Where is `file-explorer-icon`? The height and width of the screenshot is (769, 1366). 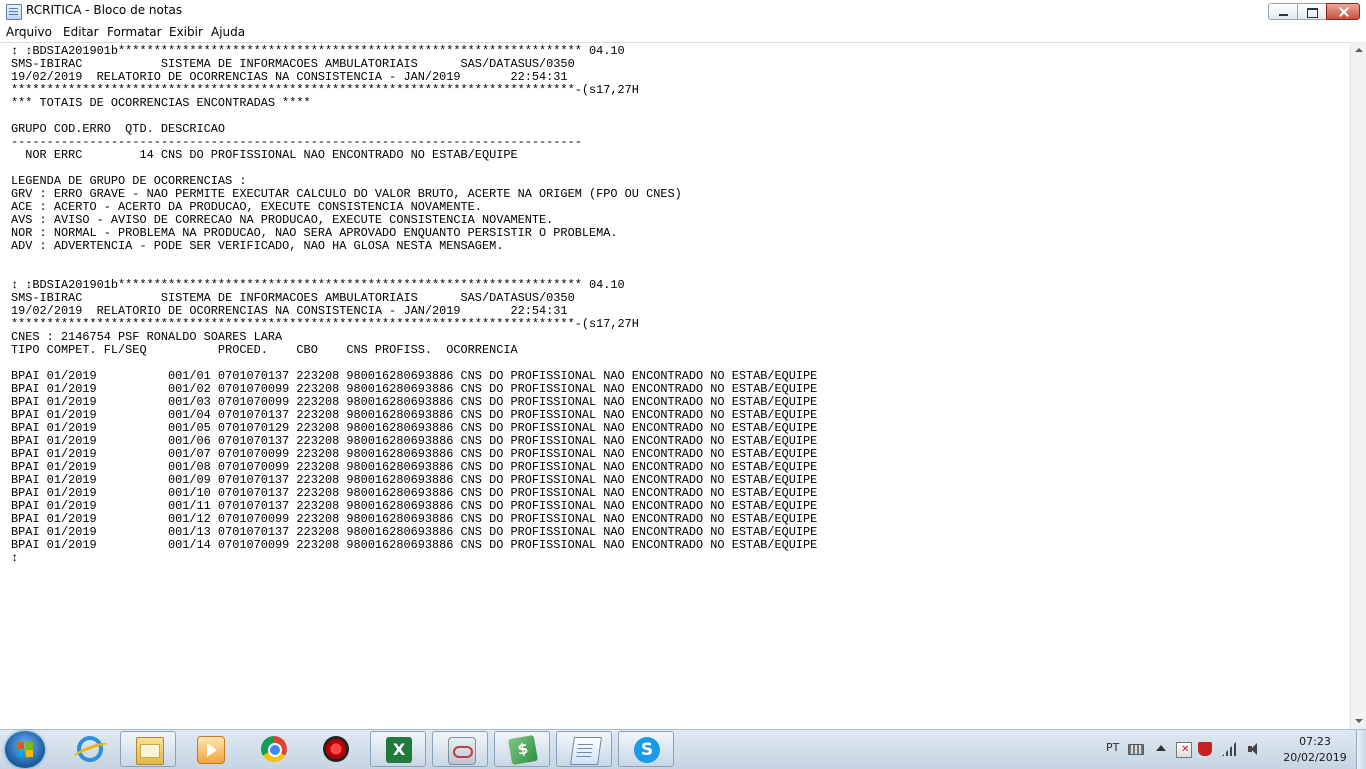
file-explorer-icon is located at coordinates (150, 751).